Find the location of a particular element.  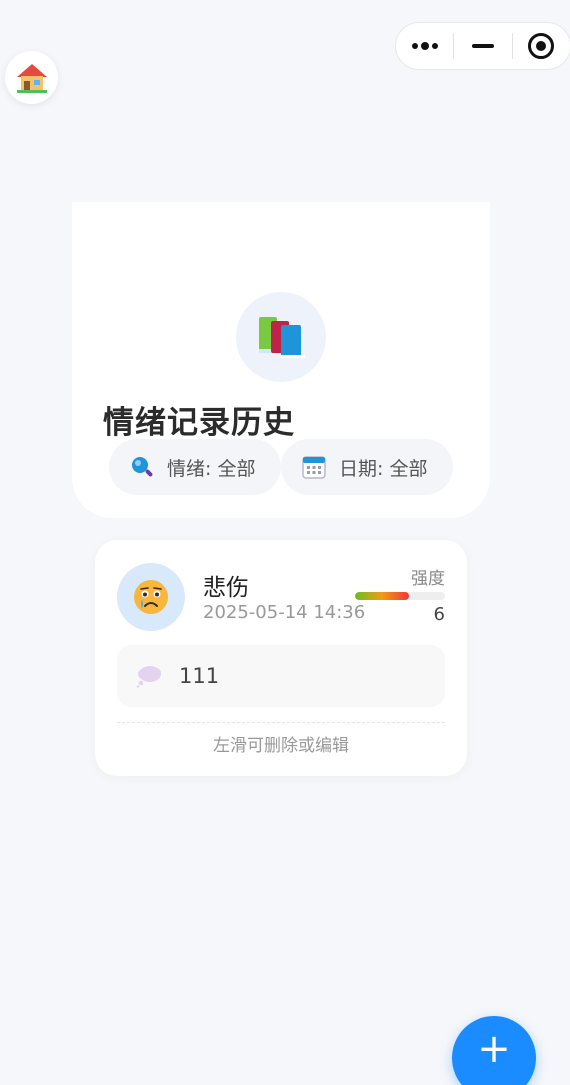

more-dots-icon is located at coordinates (424, 46).